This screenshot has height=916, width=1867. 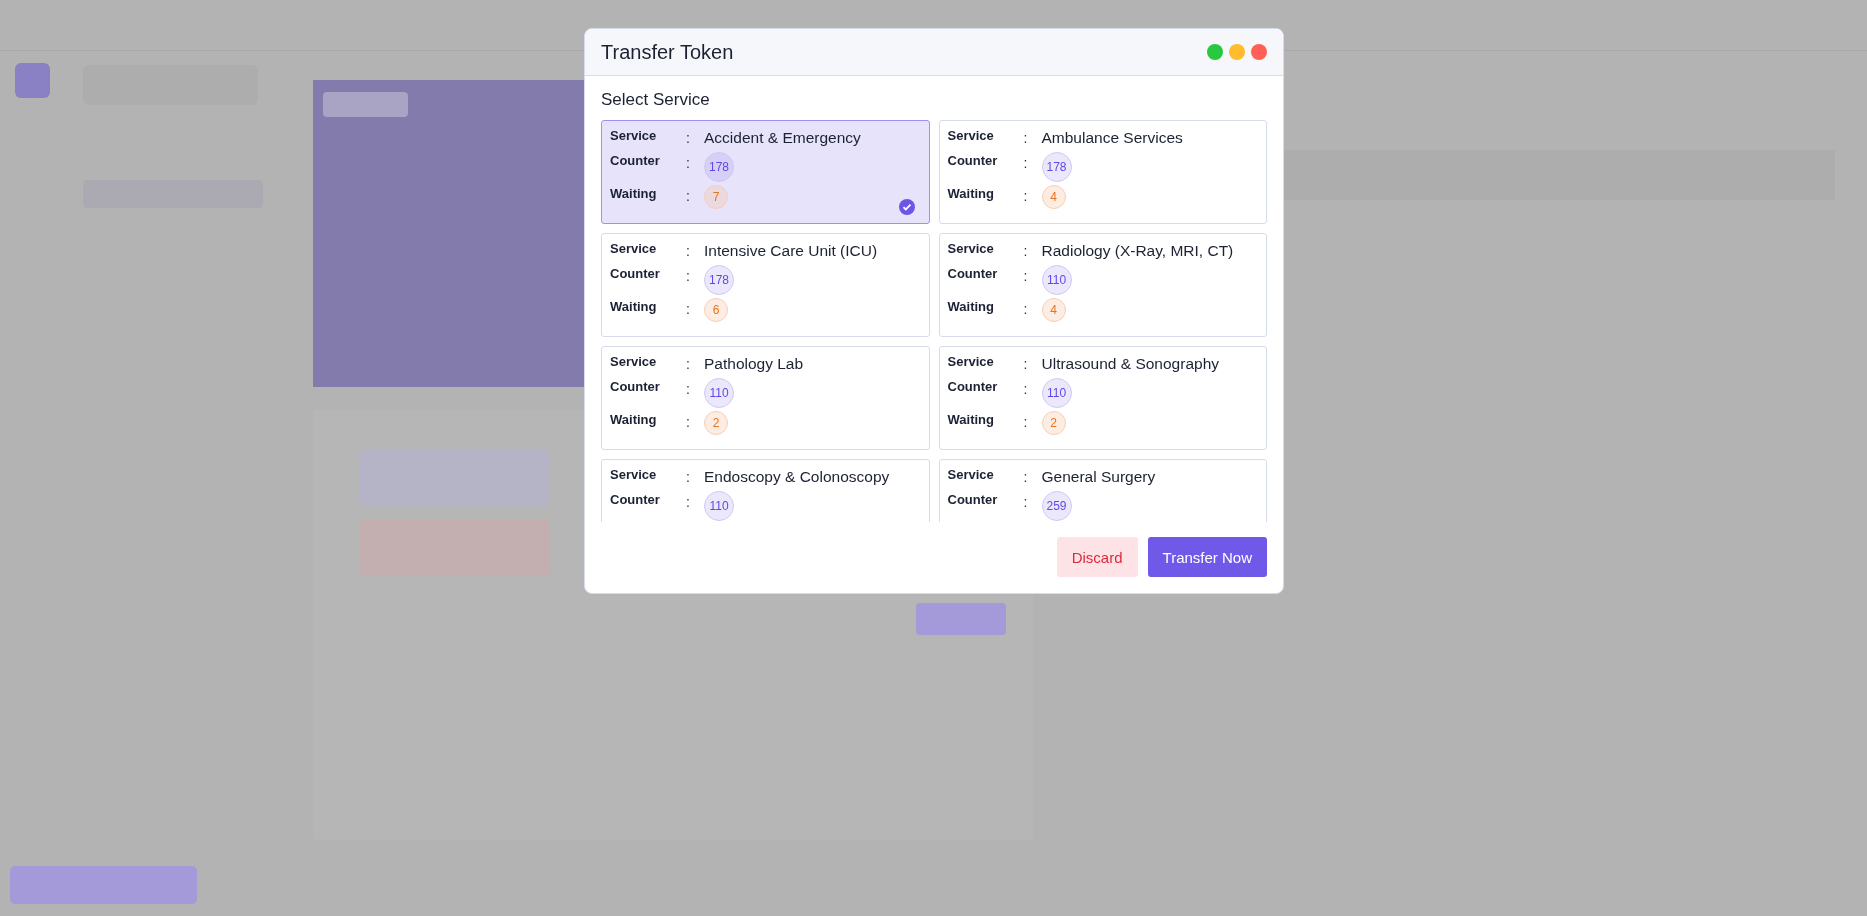 I want to click on section-title: Select Service, so click(x=656, y=100).